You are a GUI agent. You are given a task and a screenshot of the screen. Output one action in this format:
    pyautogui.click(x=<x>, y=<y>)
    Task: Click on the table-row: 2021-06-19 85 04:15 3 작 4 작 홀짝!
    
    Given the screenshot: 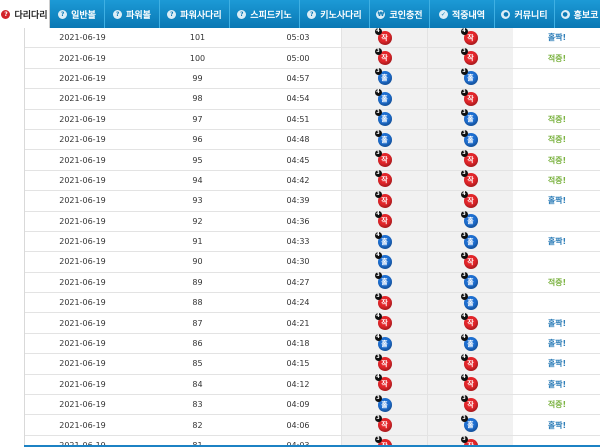 What is the action you would take?
    pyautogui.click(x=312, y=364)
    